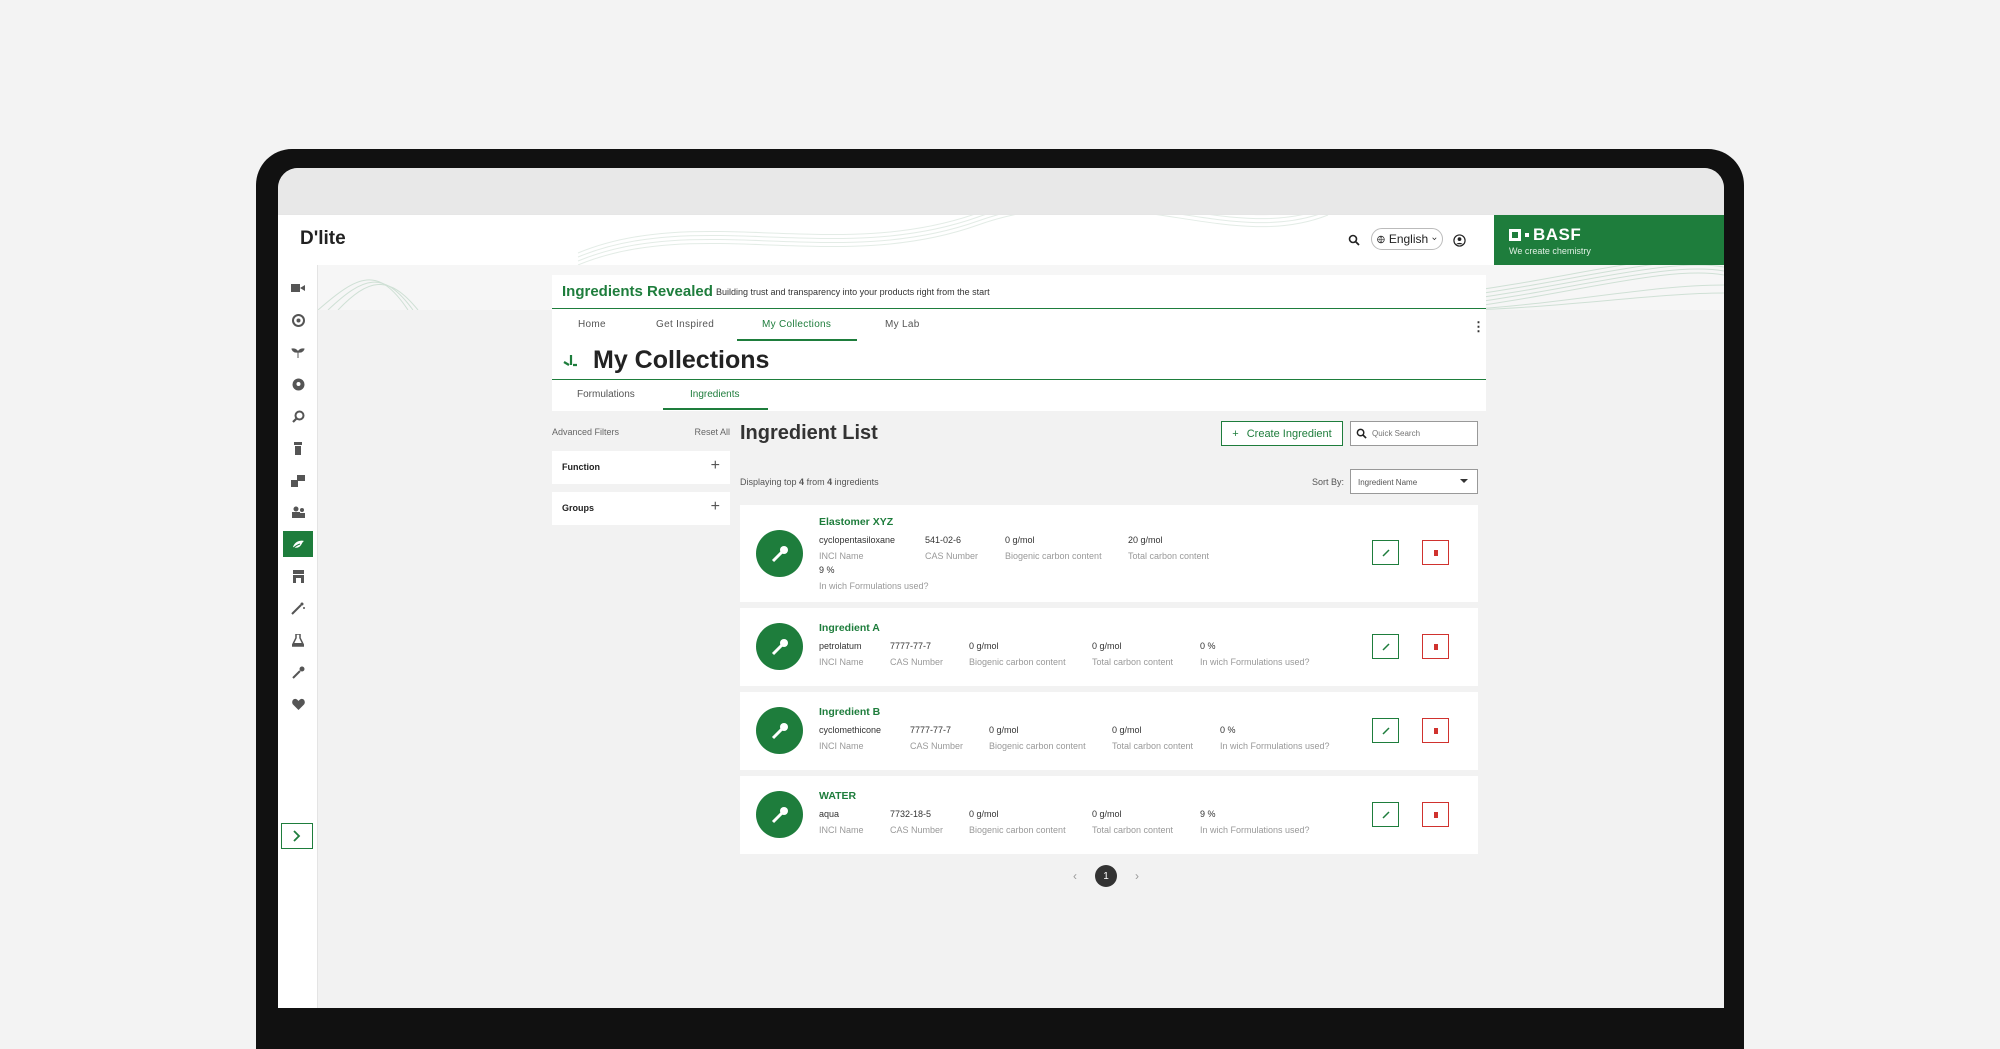 The width and height of the screenshot is (2000, 1049). What do you see at coordinates (797, 340) in the screenshot?
I see `active-tab-indicator` at bounding box center [797, 340].